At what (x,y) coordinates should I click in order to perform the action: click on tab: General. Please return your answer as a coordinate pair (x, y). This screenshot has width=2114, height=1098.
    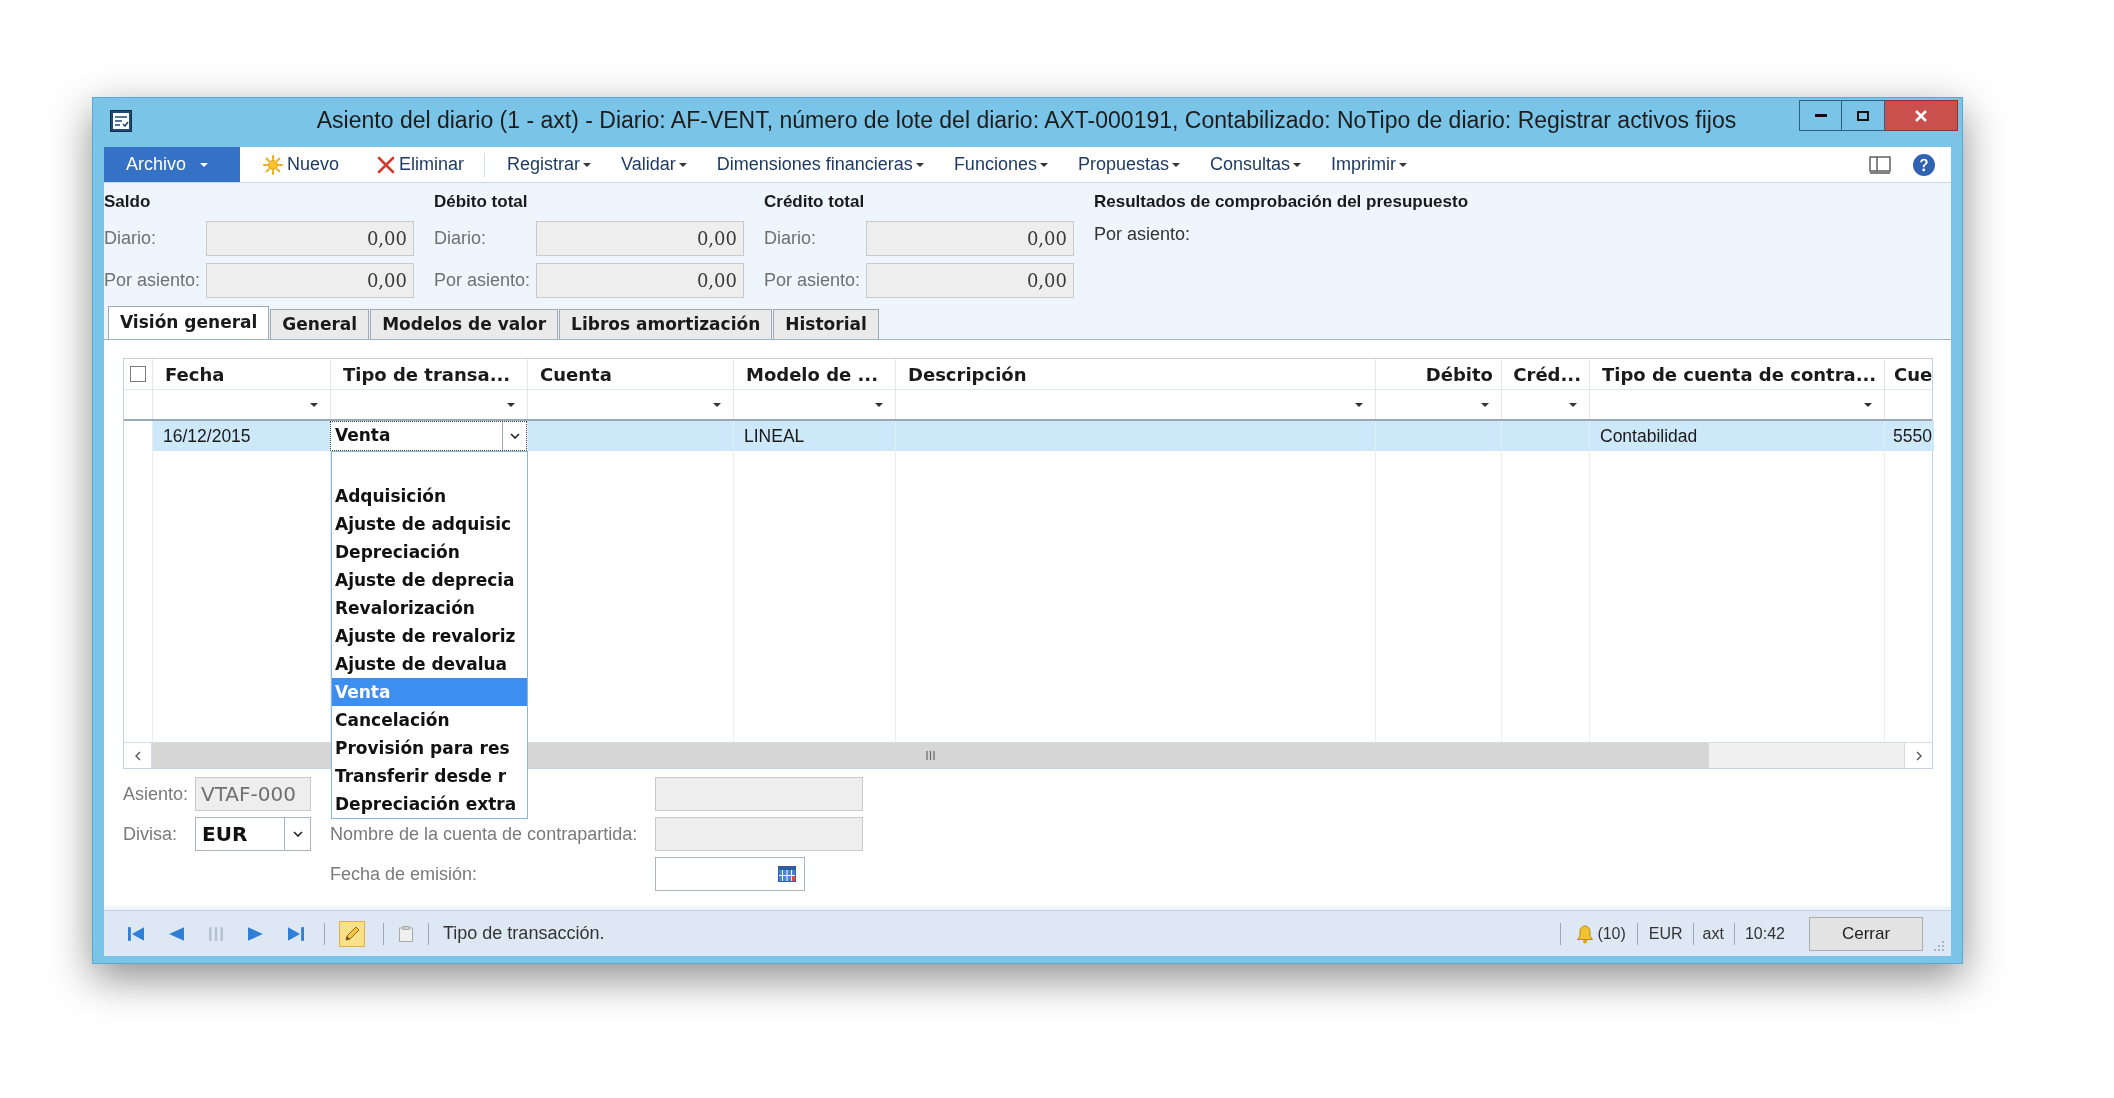
    Looking at the image, I should click on (320, 324).